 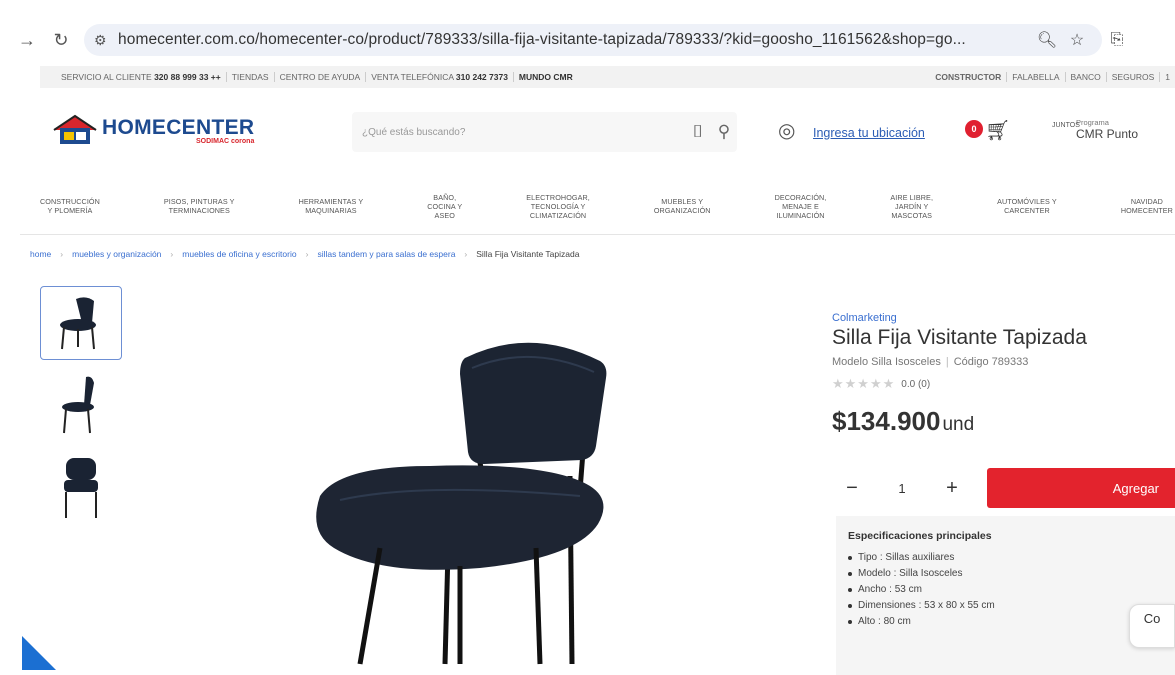 I want to click on service-link: MUNDO CMR, so click(x=546, y=77).